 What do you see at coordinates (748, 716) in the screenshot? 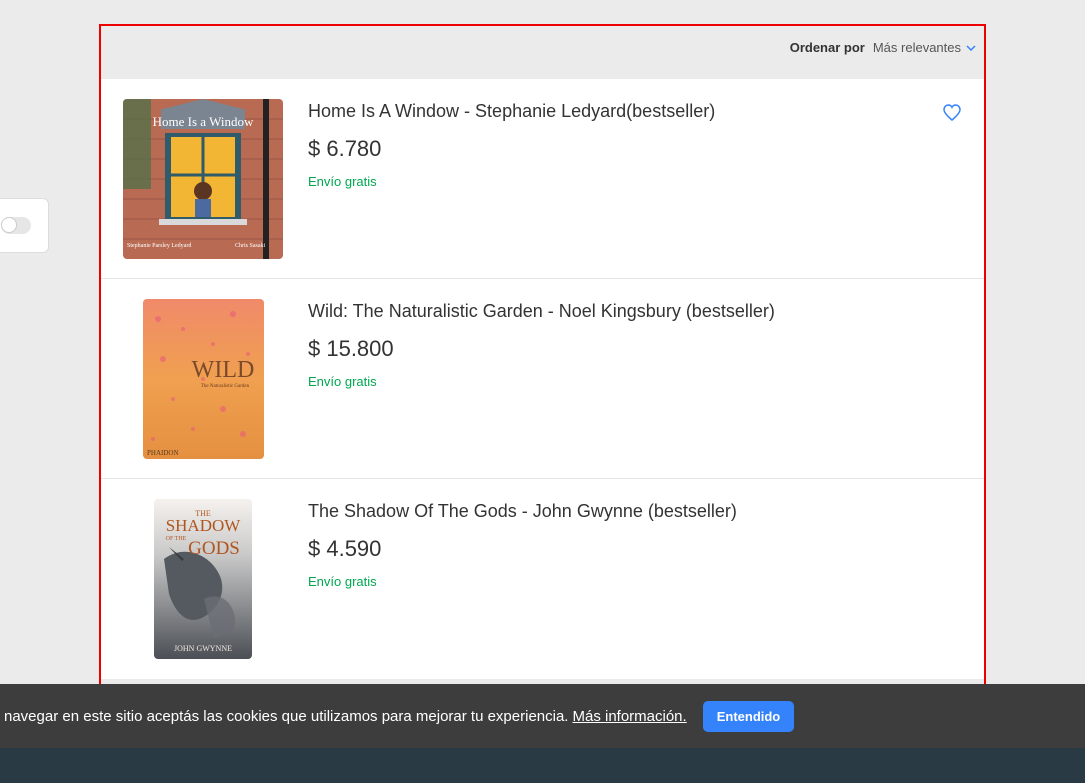
I see `cookie-accept-button: Entendido` at bounding box center [748, 716].